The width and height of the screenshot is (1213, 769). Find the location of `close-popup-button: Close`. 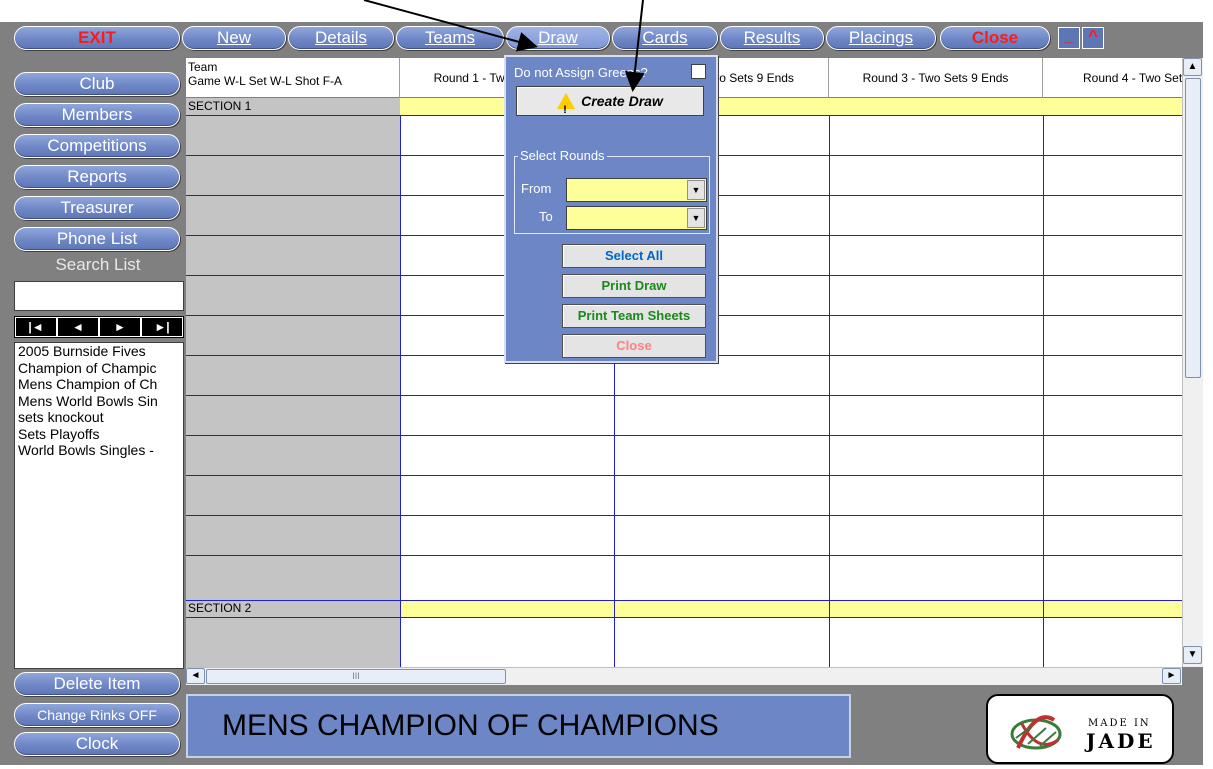

close-popup-button: Close is located at coordinates (634, 346).